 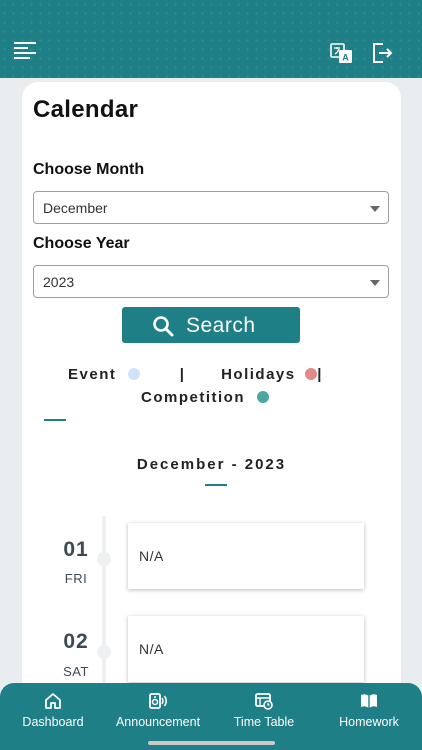 I want to click on translate-icon: A, so click(x=342, y=54).